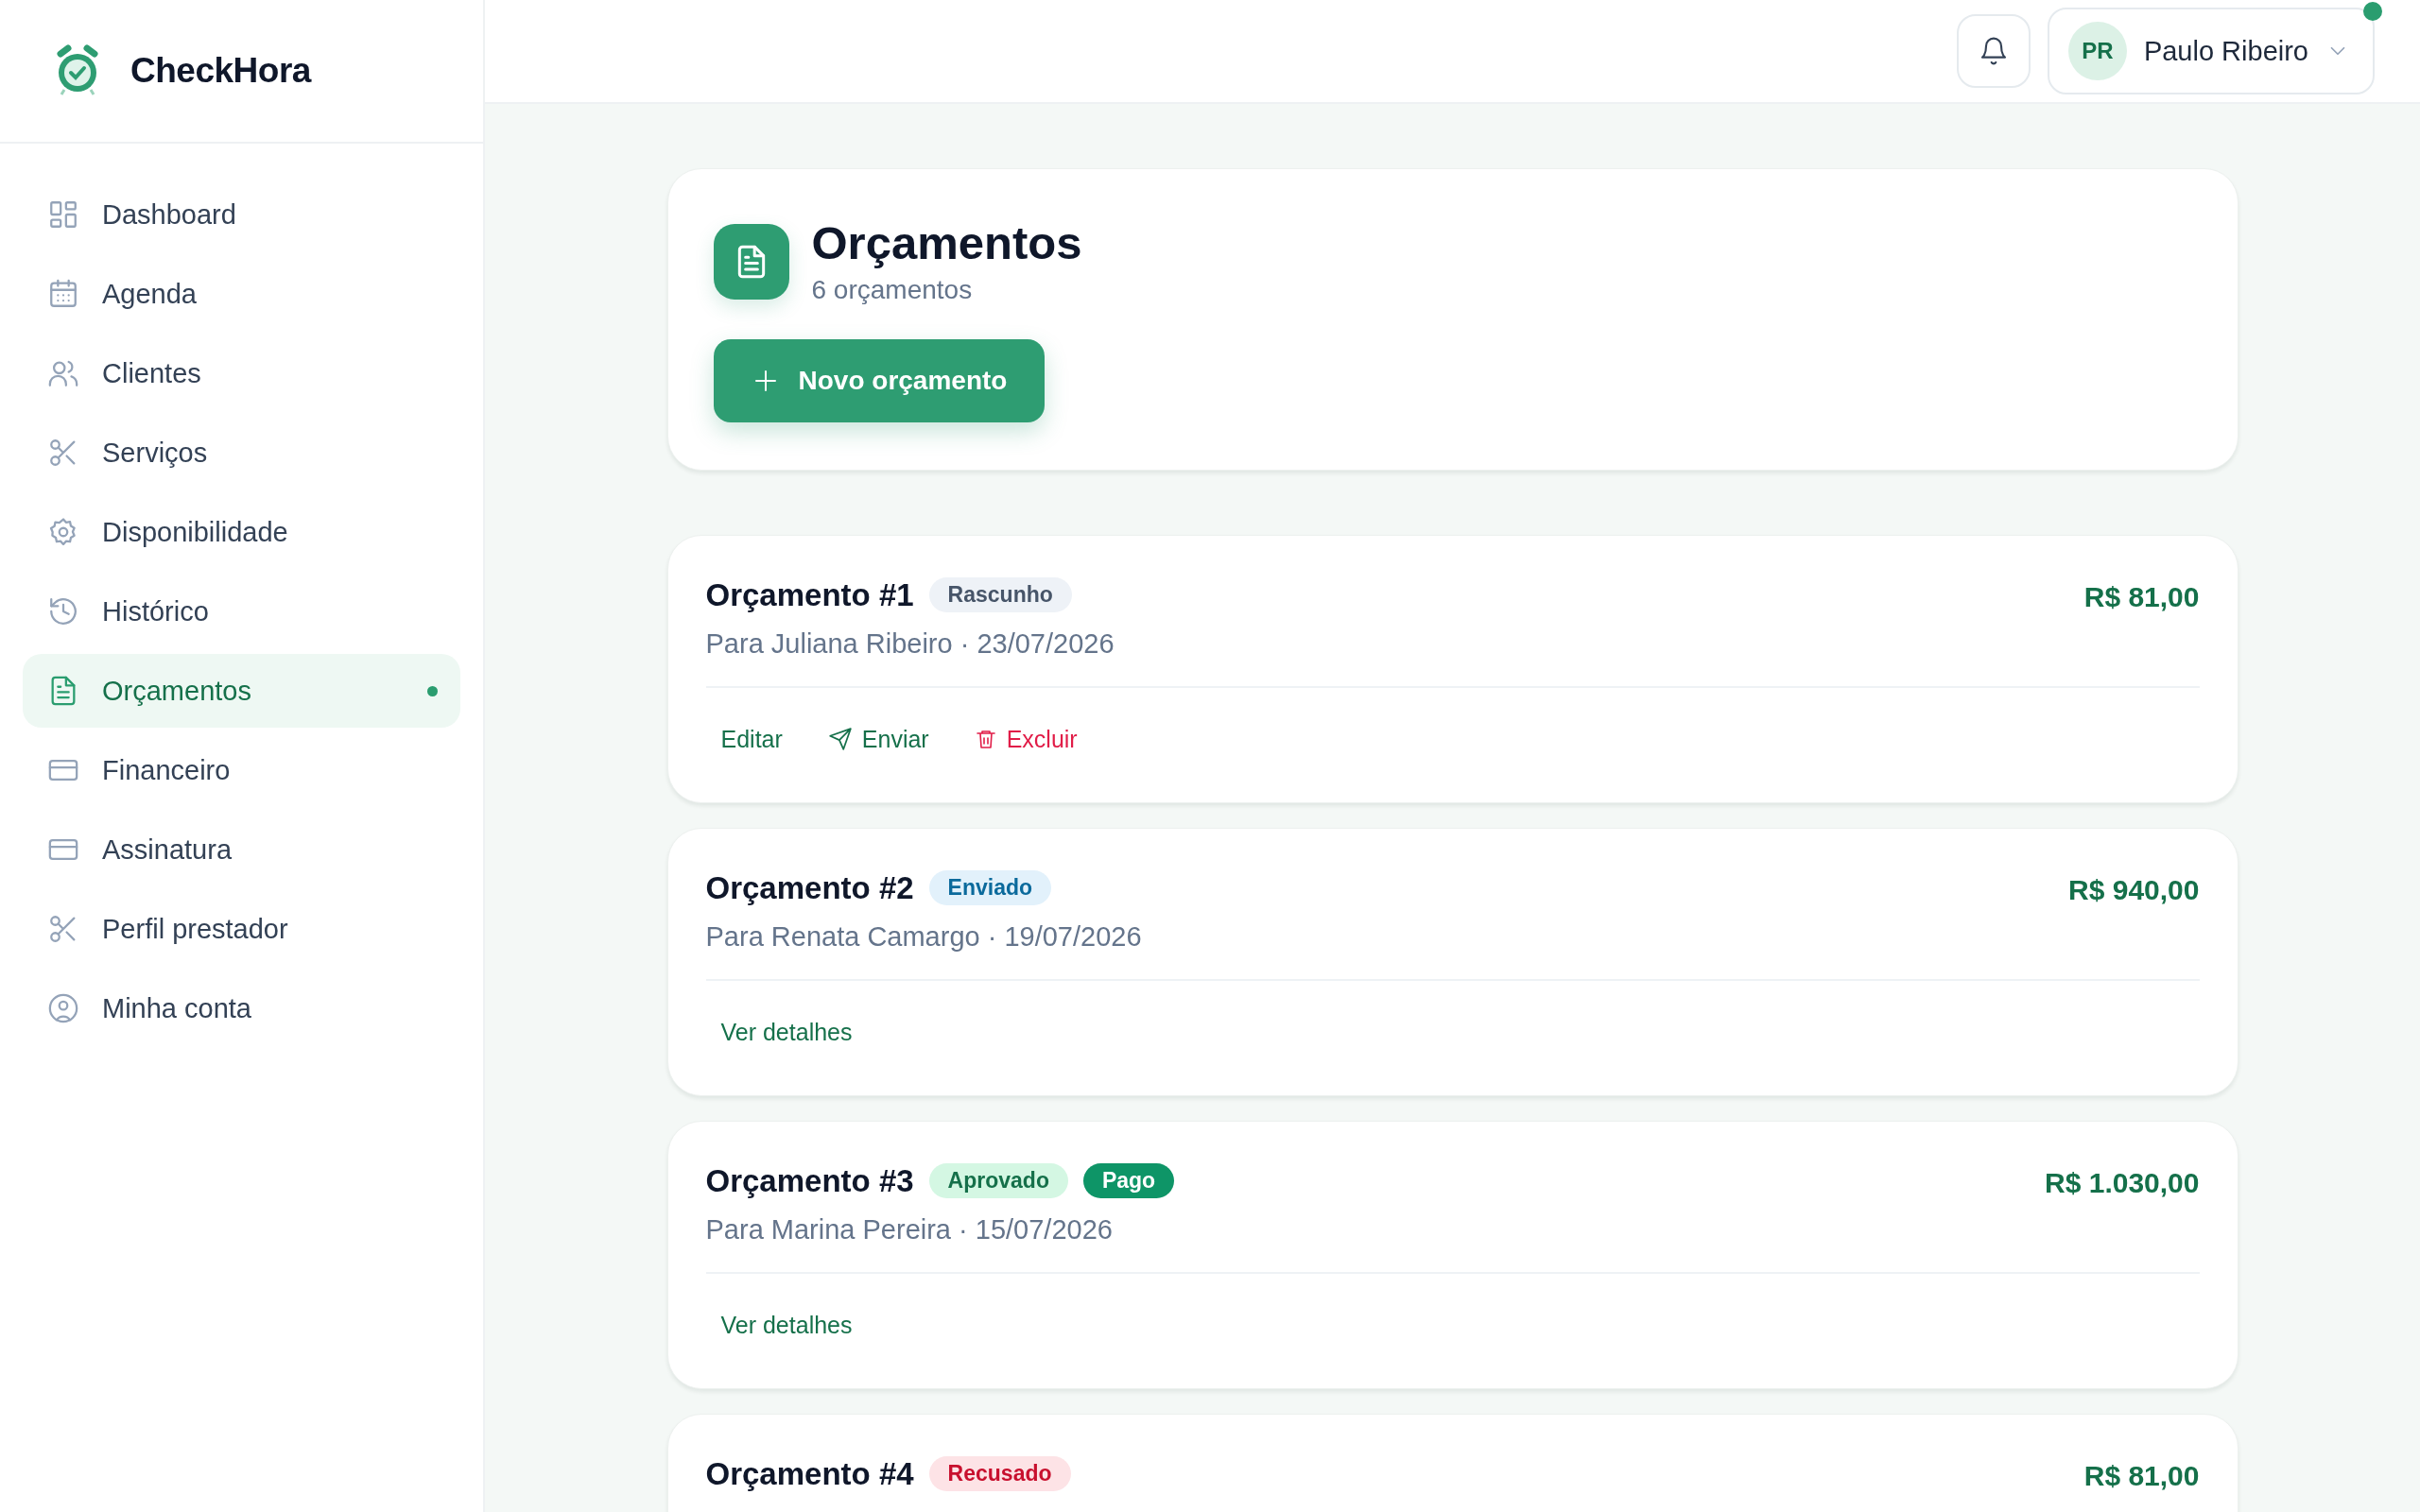 Image resolution: width=2420 pixels, height=1512 pixels. Describe the element at coordinates (242, 1008) in the screenshot. I see `sidebar-item: Minha conta` at that location.